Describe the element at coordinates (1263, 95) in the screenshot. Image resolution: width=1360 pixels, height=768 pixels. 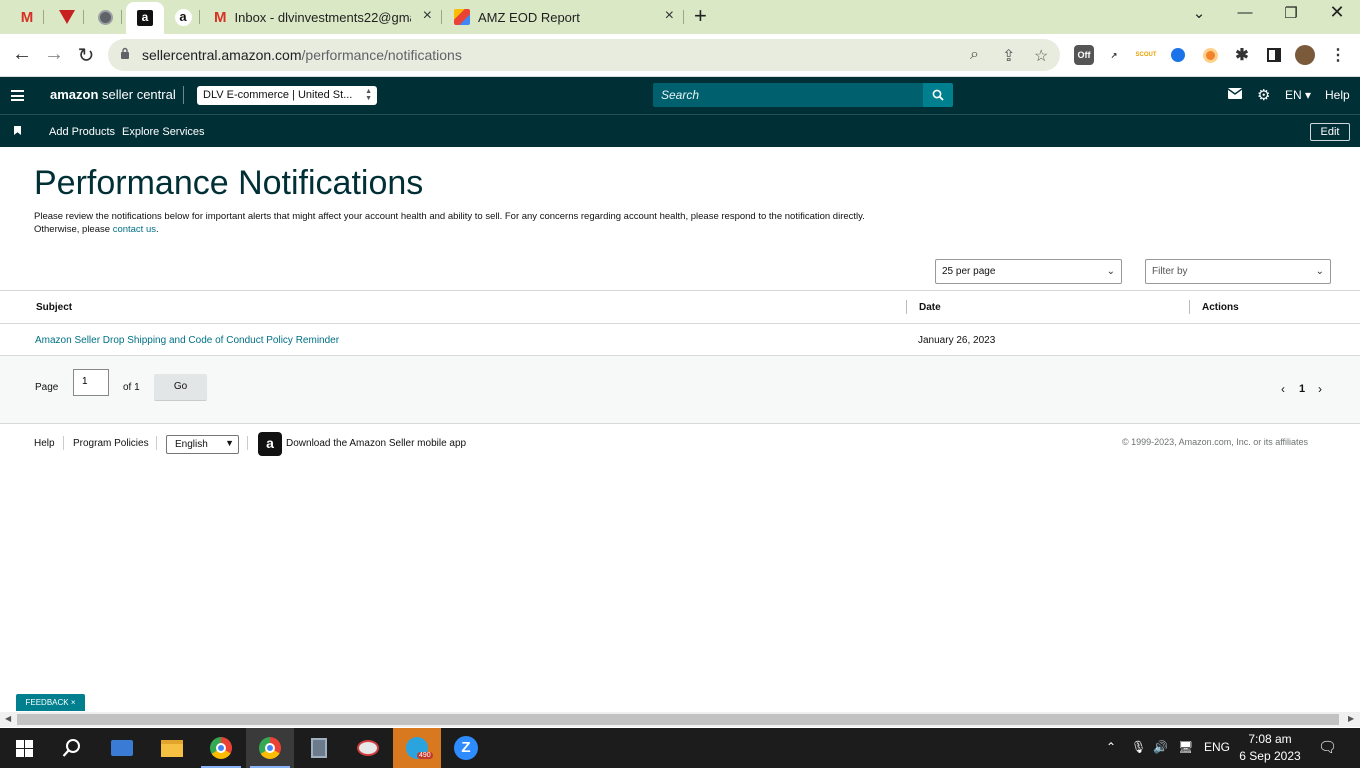
I see `settings-gear-icon: ⚙` at that location.